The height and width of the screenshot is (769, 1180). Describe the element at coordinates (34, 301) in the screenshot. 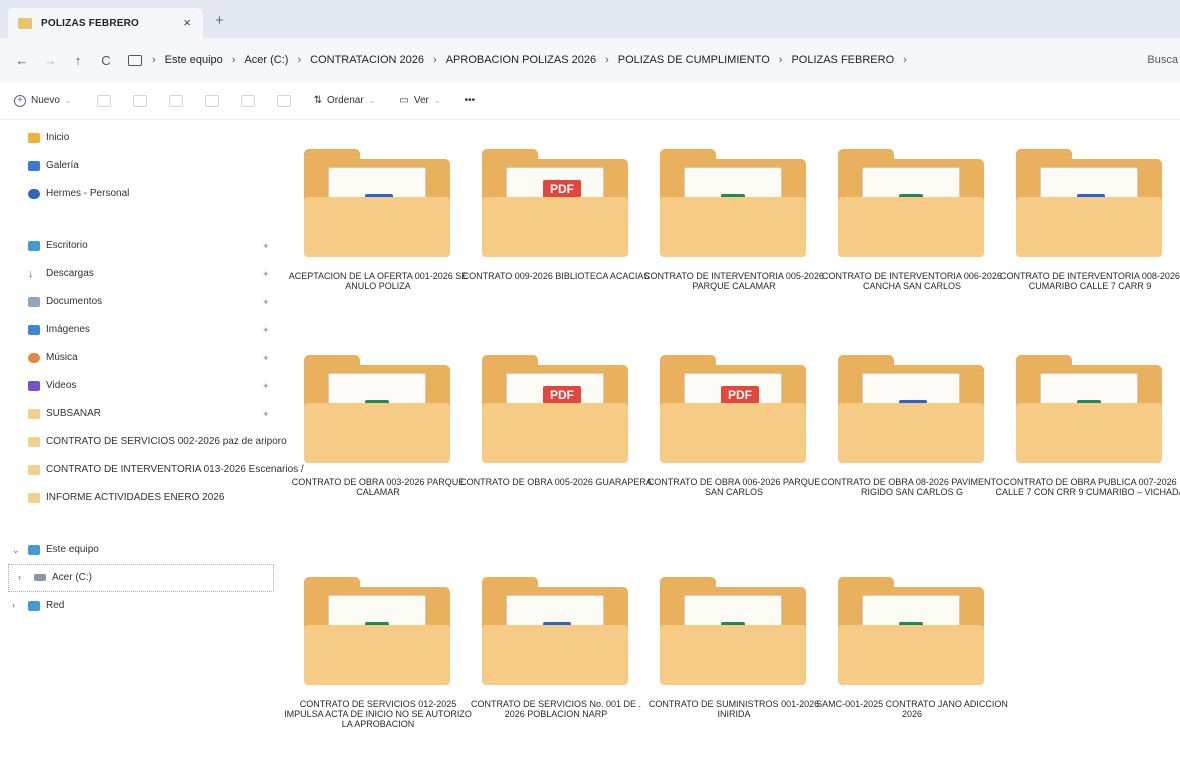

I see `documents-icon` at that location.